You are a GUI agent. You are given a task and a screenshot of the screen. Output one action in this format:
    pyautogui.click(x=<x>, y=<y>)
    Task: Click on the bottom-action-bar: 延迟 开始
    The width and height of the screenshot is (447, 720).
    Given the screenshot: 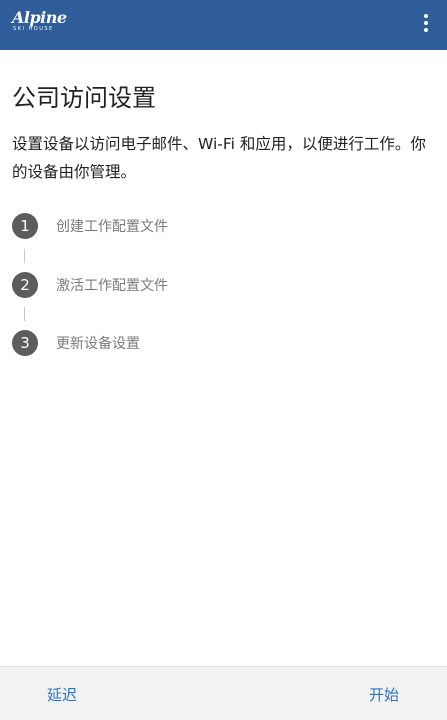 What is the action you would take?
    pyautogui.click(x=223, y=693)
    